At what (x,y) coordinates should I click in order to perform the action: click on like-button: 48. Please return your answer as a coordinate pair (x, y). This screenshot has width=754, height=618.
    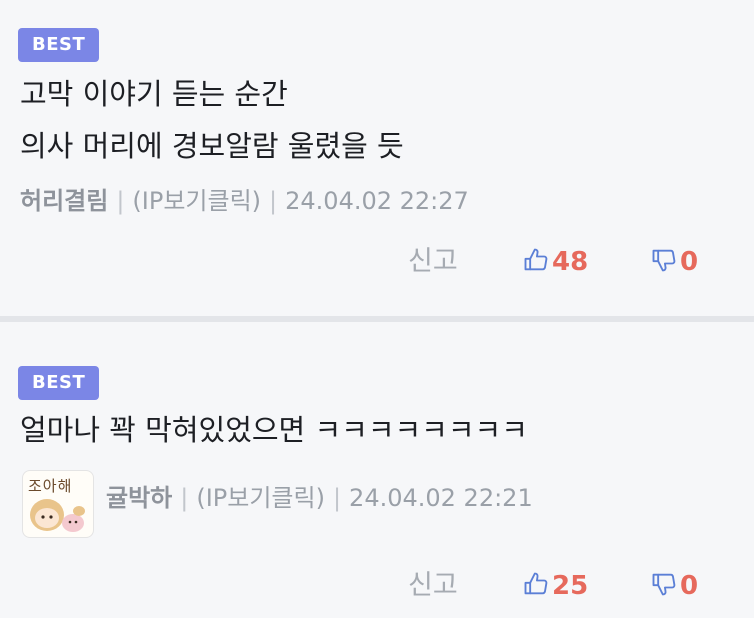
    Looking at the image, I should click on (555, 262).